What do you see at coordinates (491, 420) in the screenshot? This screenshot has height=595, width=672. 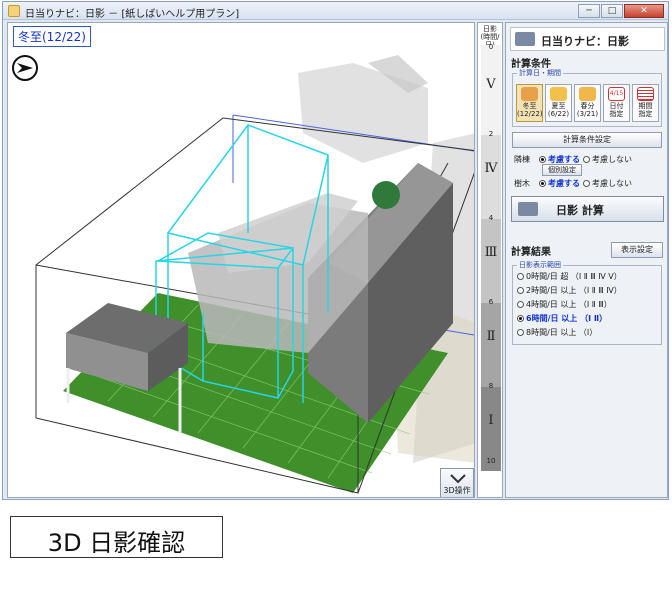 I see `scale-rank-label: Ⅰ` at bounding box center [491, 420].